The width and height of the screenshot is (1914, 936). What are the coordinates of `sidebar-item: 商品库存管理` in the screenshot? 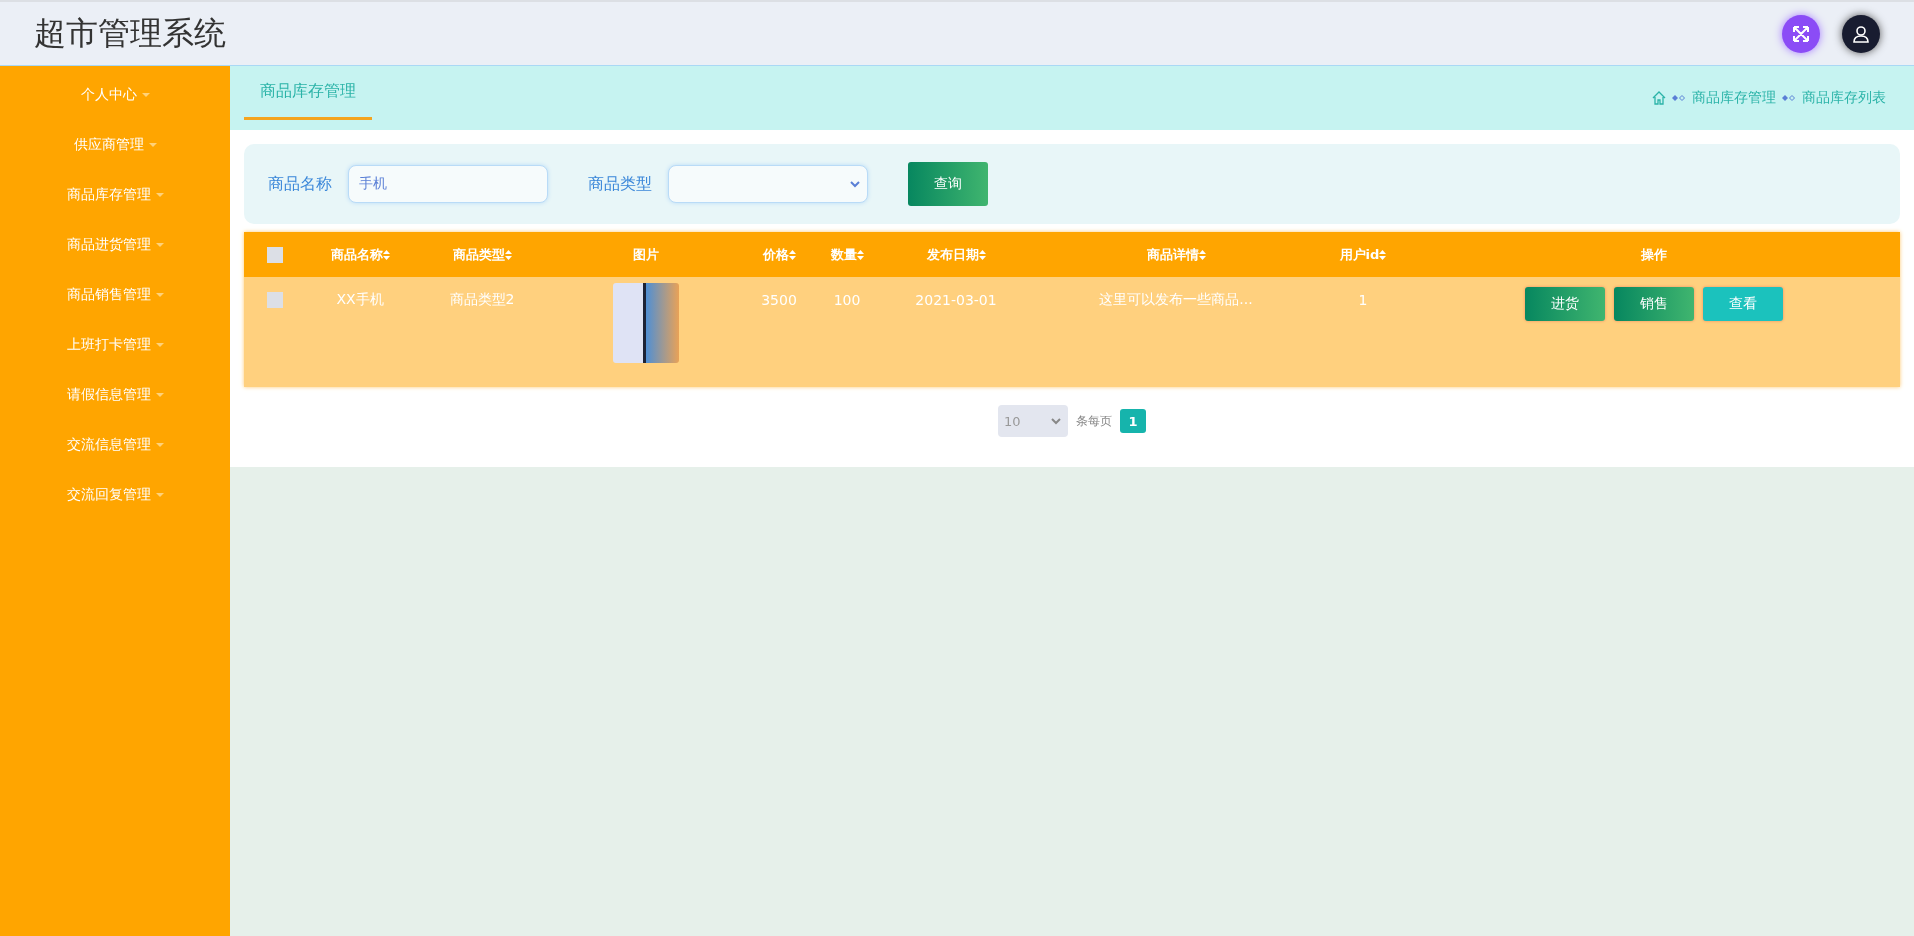 It's located at (115, 195).